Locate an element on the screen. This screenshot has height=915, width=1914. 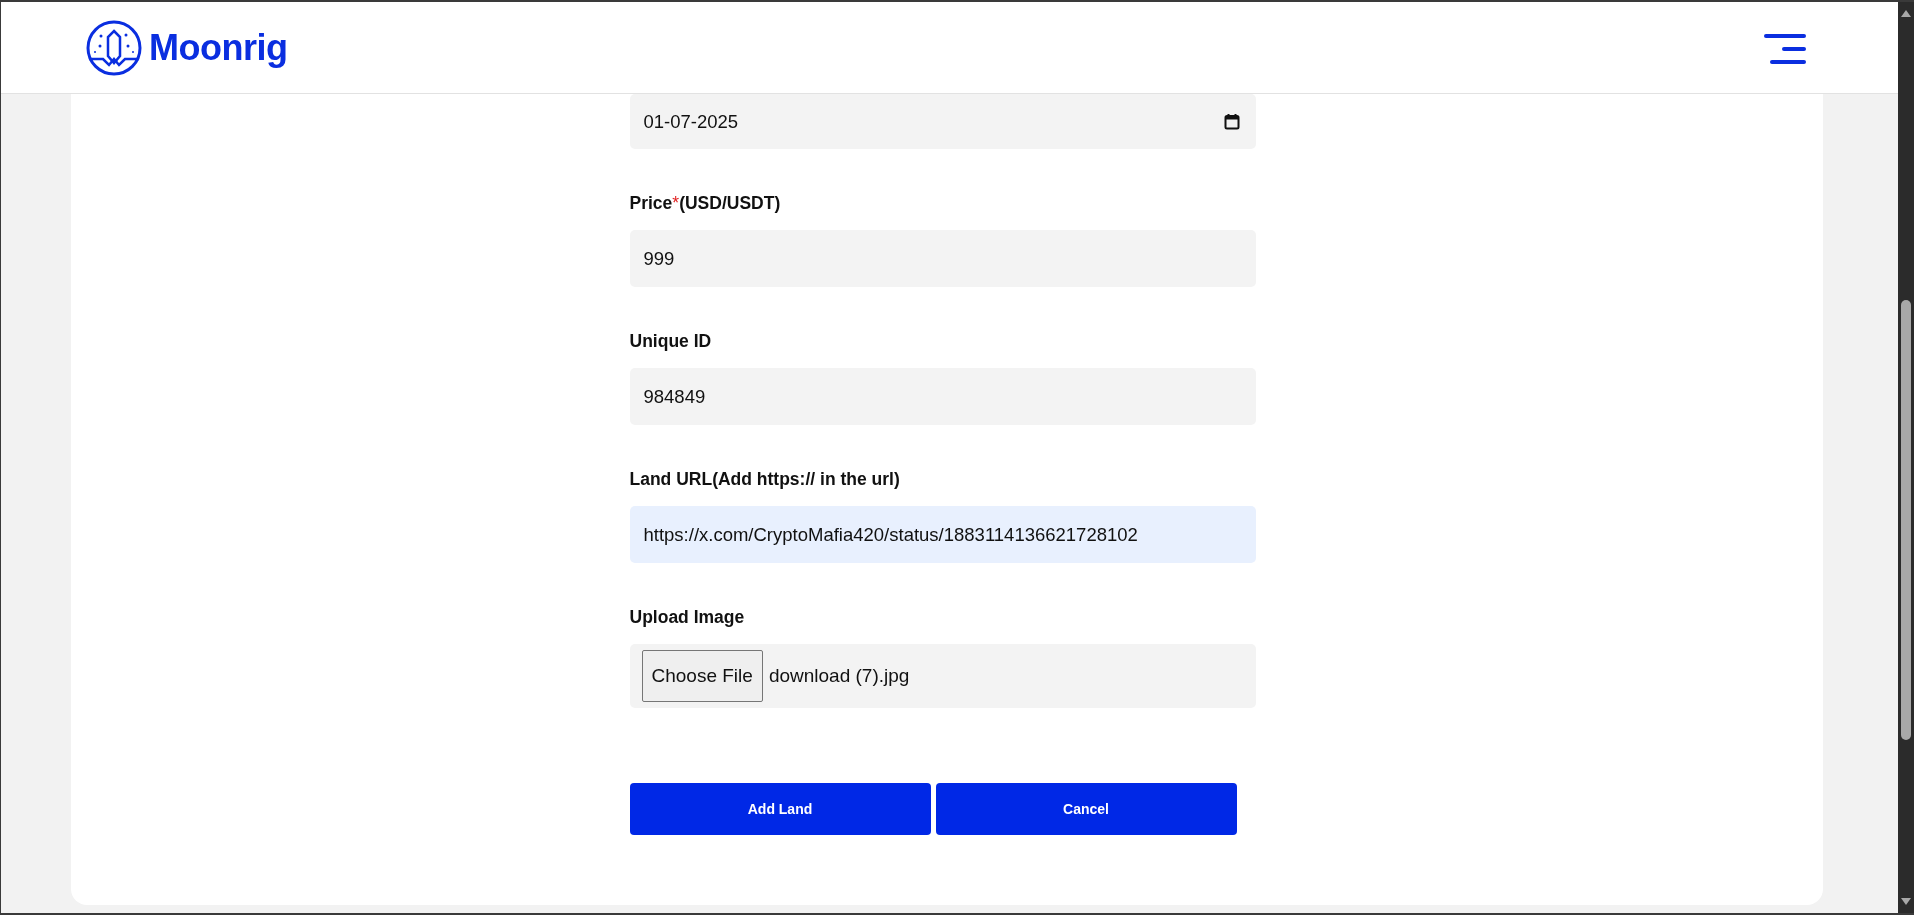
field-label: Upload Image is located at coordinates (687, 617).